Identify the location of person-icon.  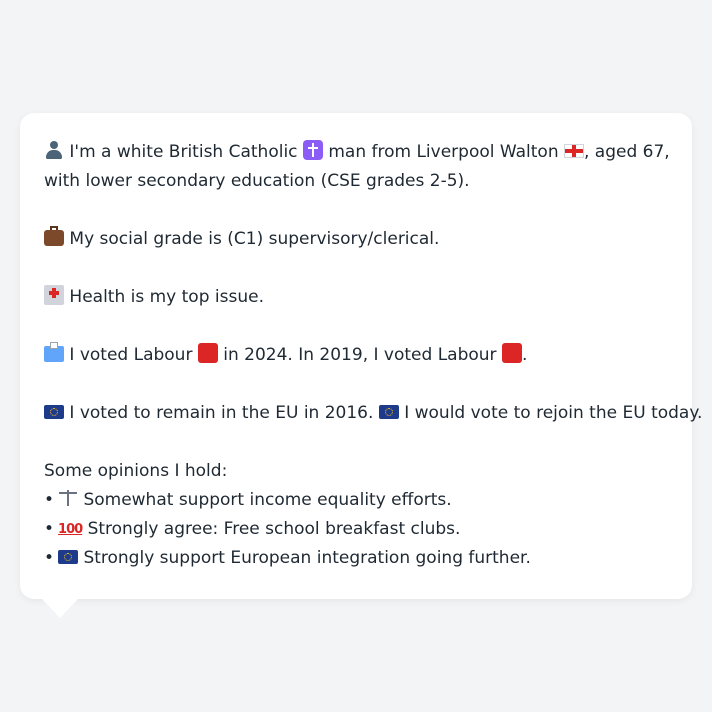
(54, 150).